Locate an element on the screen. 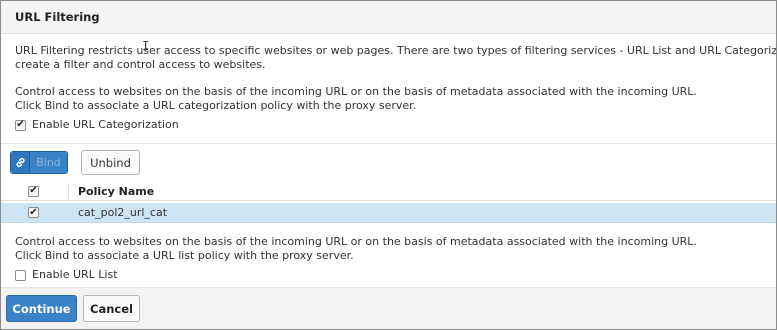 This screenshot has height=330, width=777. select-all-checkbox: ✔ is located at coordinates (33, 191).